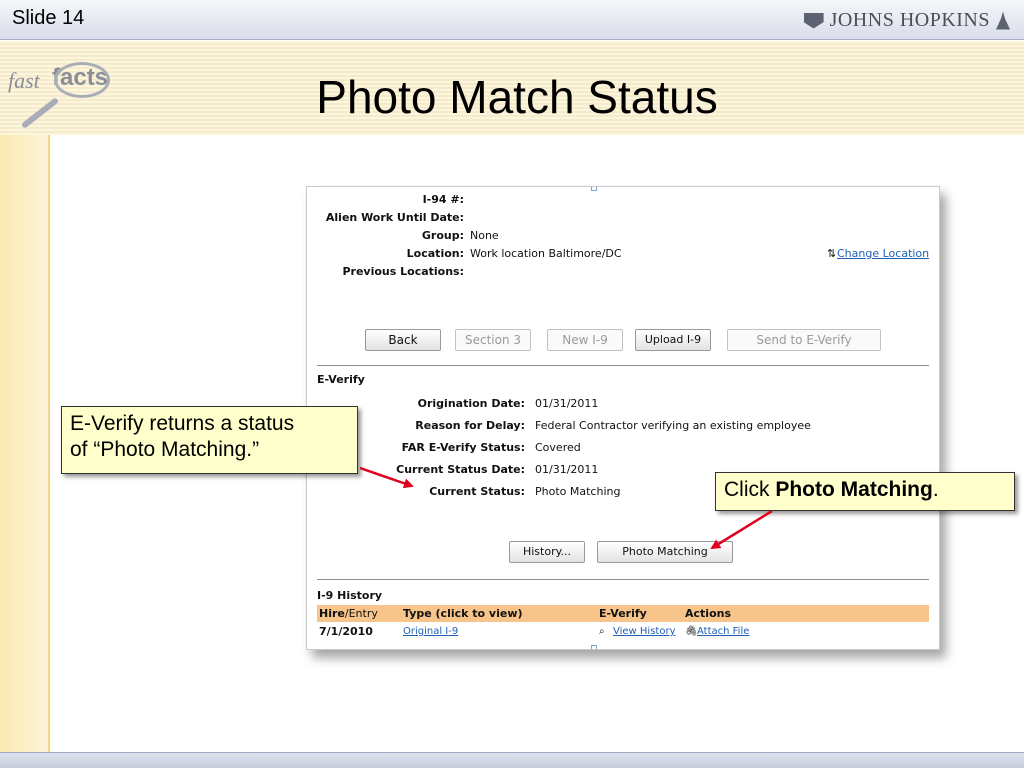 The width and height of the screenshot is (1024, 768). Describe the element at coordinates (460, 469) in the screenshot. I see `current-status-date-label: Current Status Date:` at that location.